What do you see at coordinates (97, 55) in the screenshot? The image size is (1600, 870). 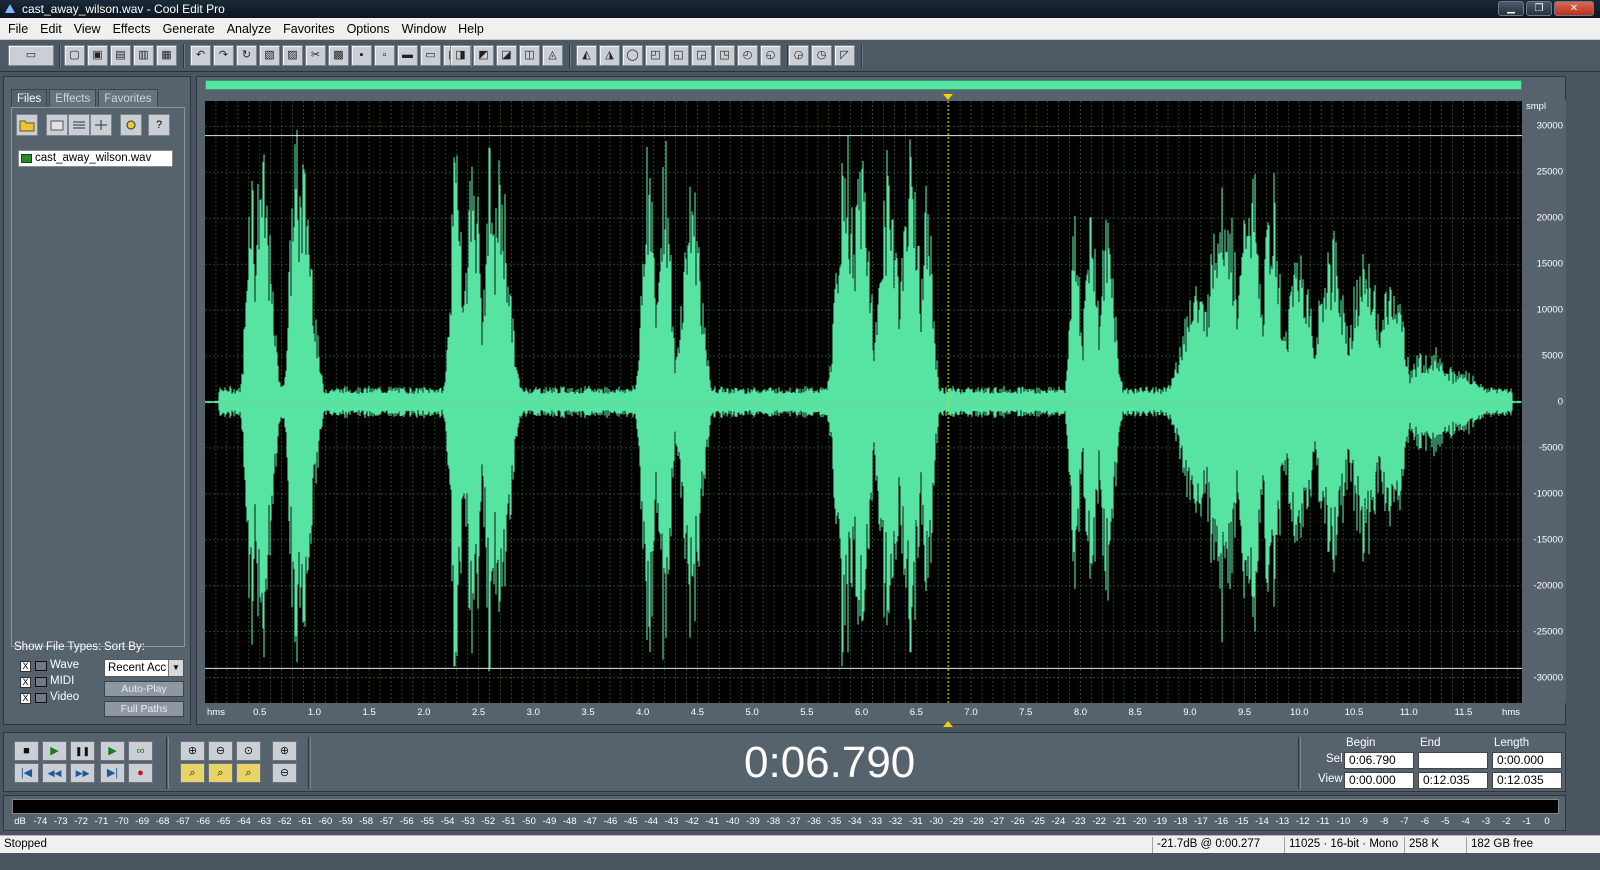 I see `open-file-icon: ▣` at bounding box center [97, 55].